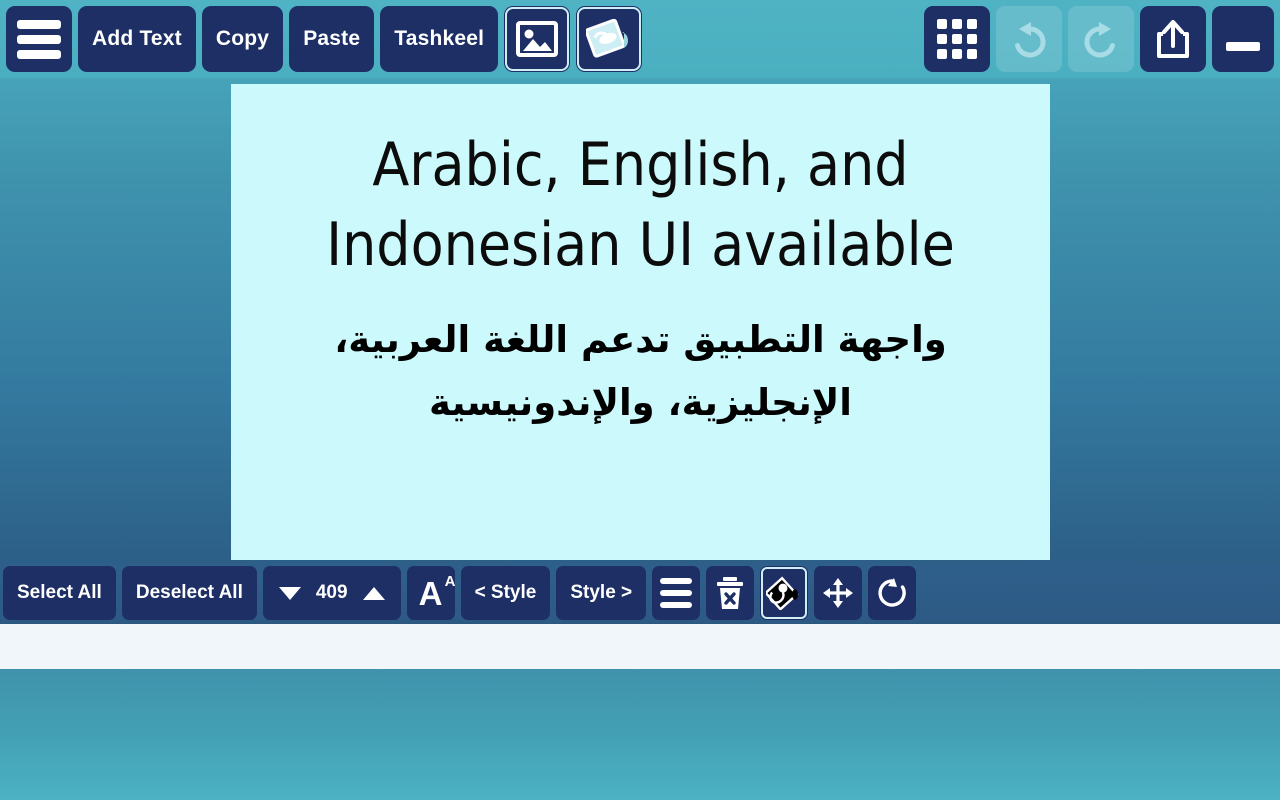  I want to click on hamburger-menu-button, so click(39, 39).